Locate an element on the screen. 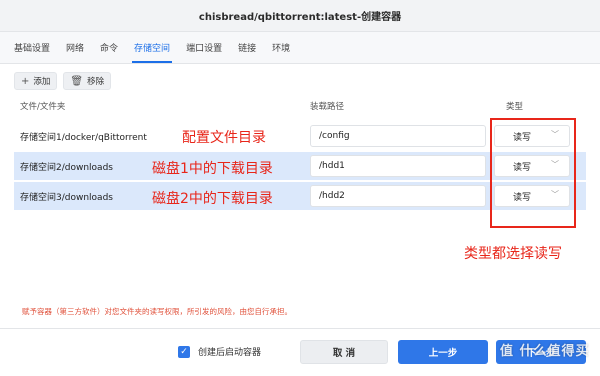 The image size is (600, 376). annotation-config-dir: 配置文件目录 is located at coordinates (224, 138).